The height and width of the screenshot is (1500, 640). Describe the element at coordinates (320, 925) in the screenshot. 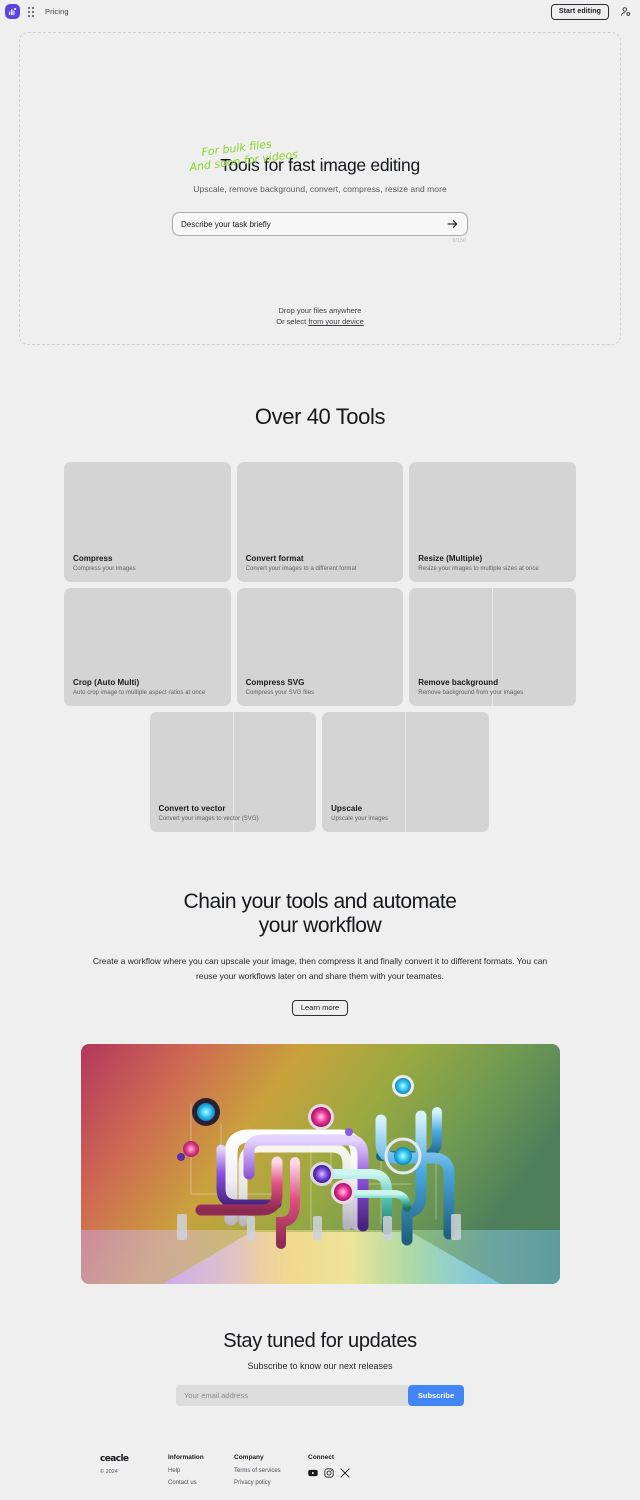

I see `chain-heading-line-2: your workflow` at that location.